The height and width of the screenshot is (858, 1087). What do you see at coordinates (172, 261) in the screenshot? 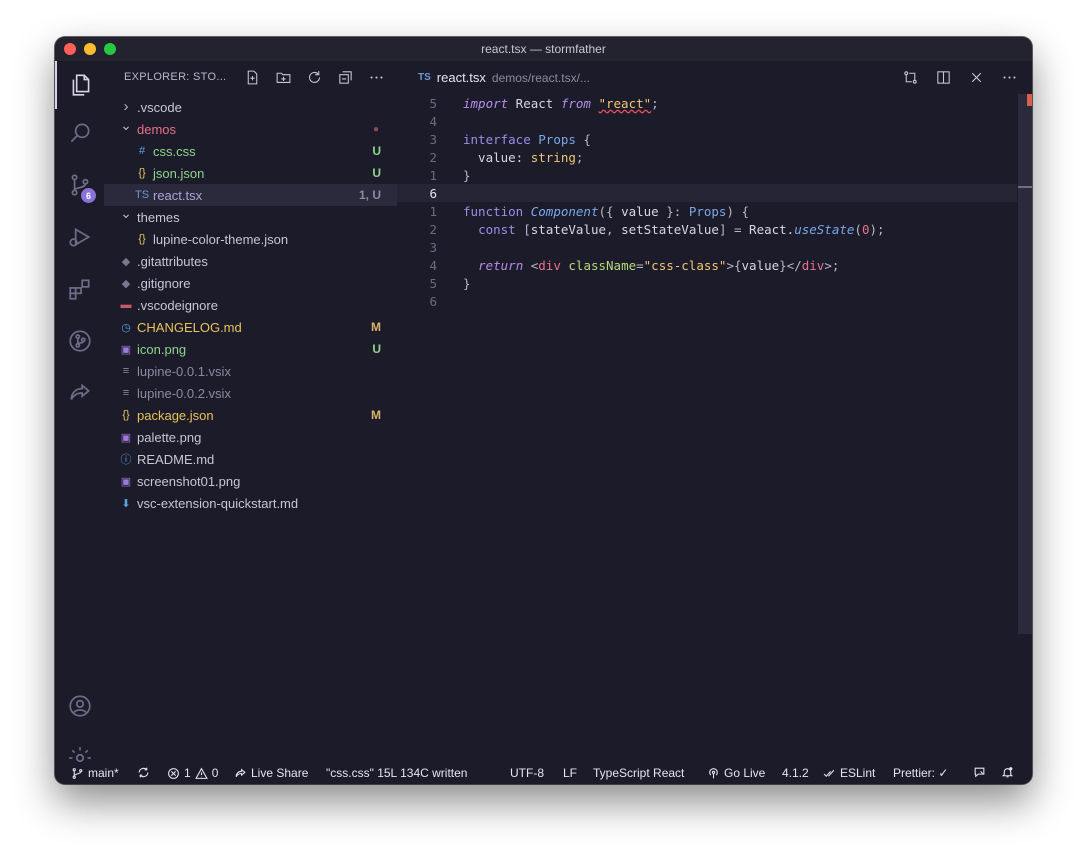
I see `tree-item-label: .gitattributes` at bounding box center [172, 261].